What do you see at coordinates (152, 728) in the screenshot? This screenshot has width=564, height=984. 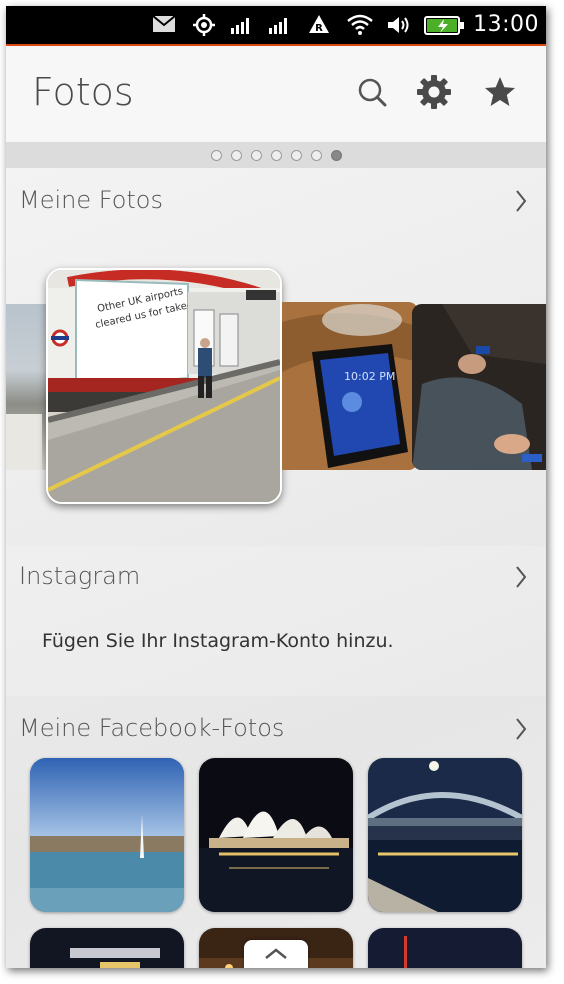 I see `section-title: Meine Facebook-Fotos` at bounding box center [152, 728].